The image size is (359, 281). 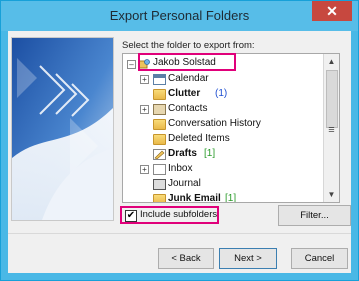 I want to click on collapse-icon: –, so click(x=131, y=64).